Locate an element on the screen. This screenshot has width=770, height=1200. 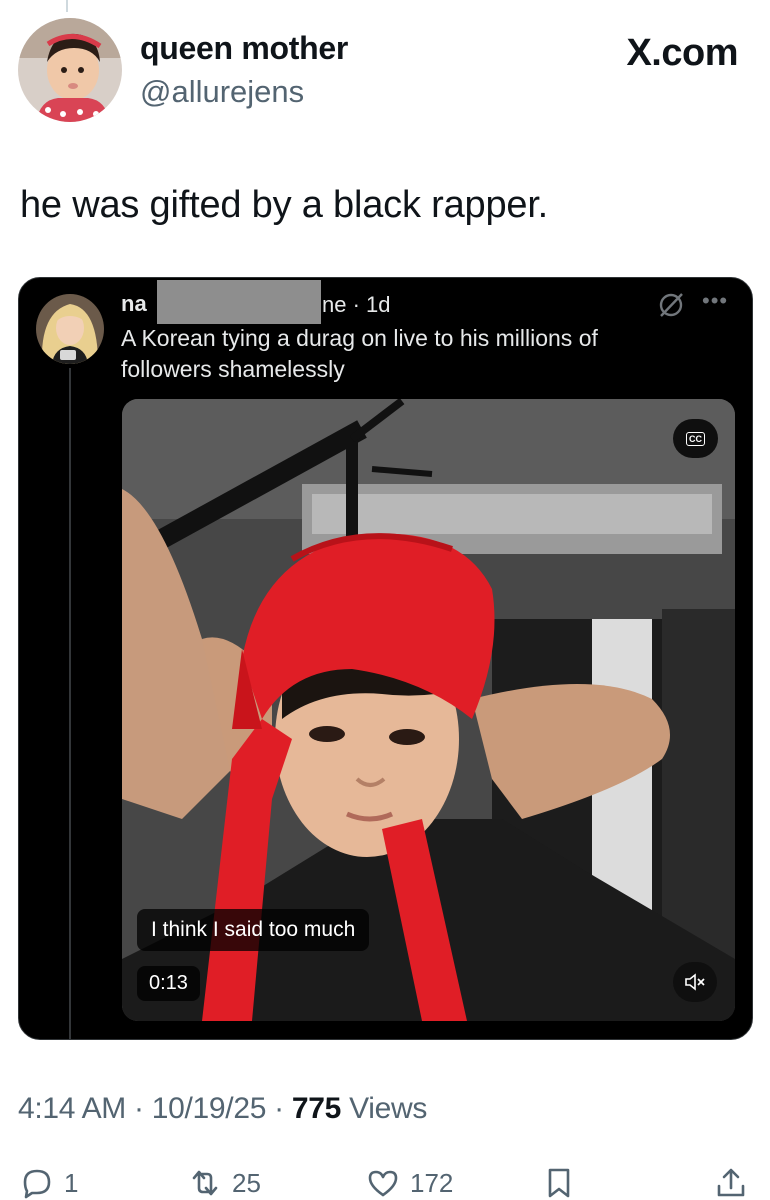
like-icon is located at coordinates (383, 1183).